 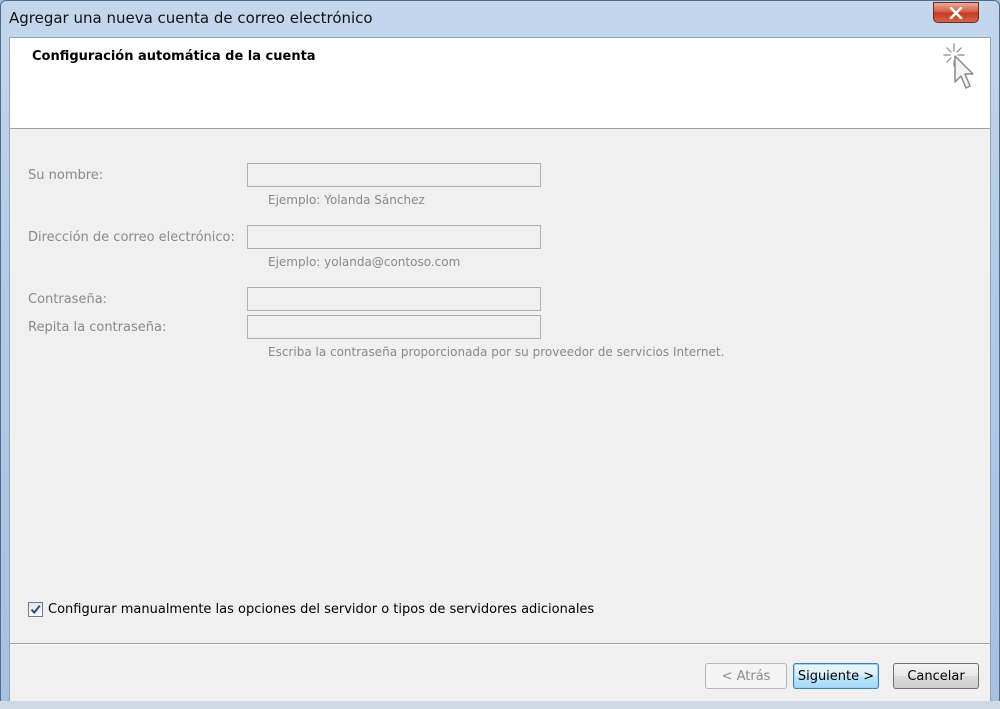 What do you see at coordinates (97, 327) in the screenshot?
I see `password-repeat-label: Repita la contraseña:` at bounding box center [97, 327].